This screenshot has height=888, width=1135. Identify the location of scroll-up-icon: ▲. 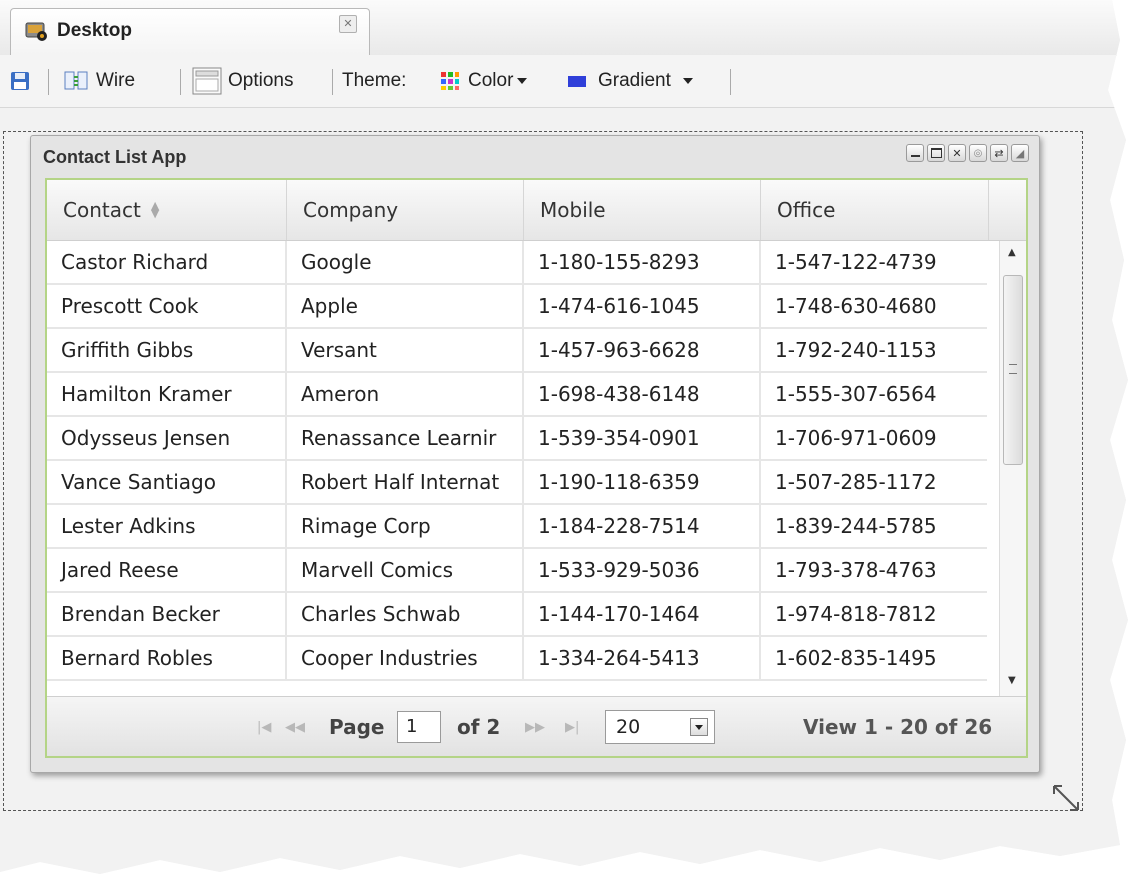
(1012, 252).